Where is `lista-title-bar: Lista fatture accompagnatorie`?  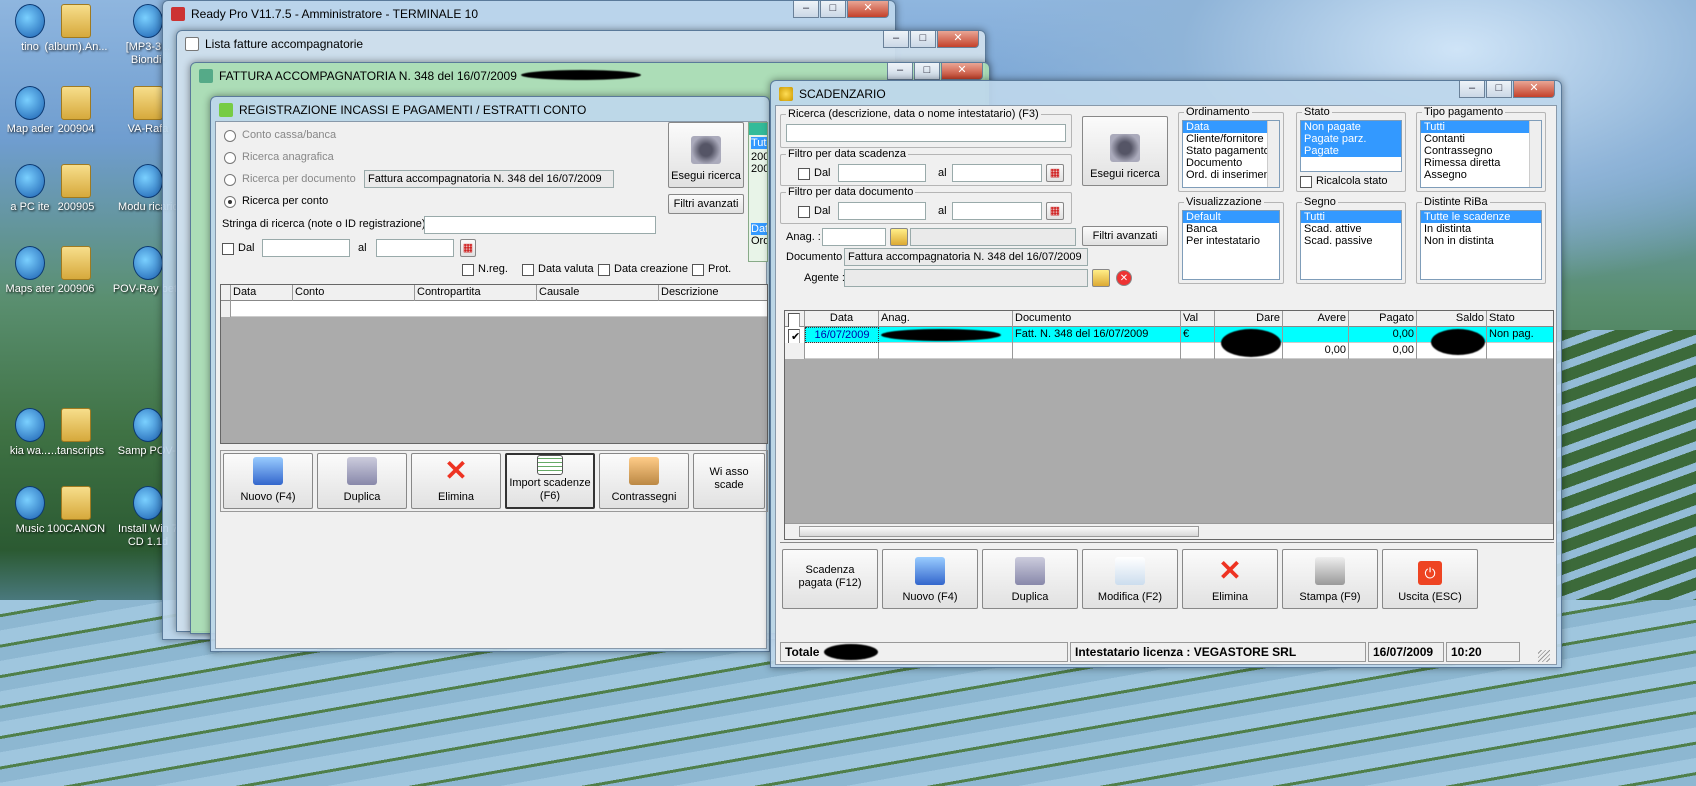 lista-title-bar: Lista fatture accompagnatorie is located at coordinates (581, 42).